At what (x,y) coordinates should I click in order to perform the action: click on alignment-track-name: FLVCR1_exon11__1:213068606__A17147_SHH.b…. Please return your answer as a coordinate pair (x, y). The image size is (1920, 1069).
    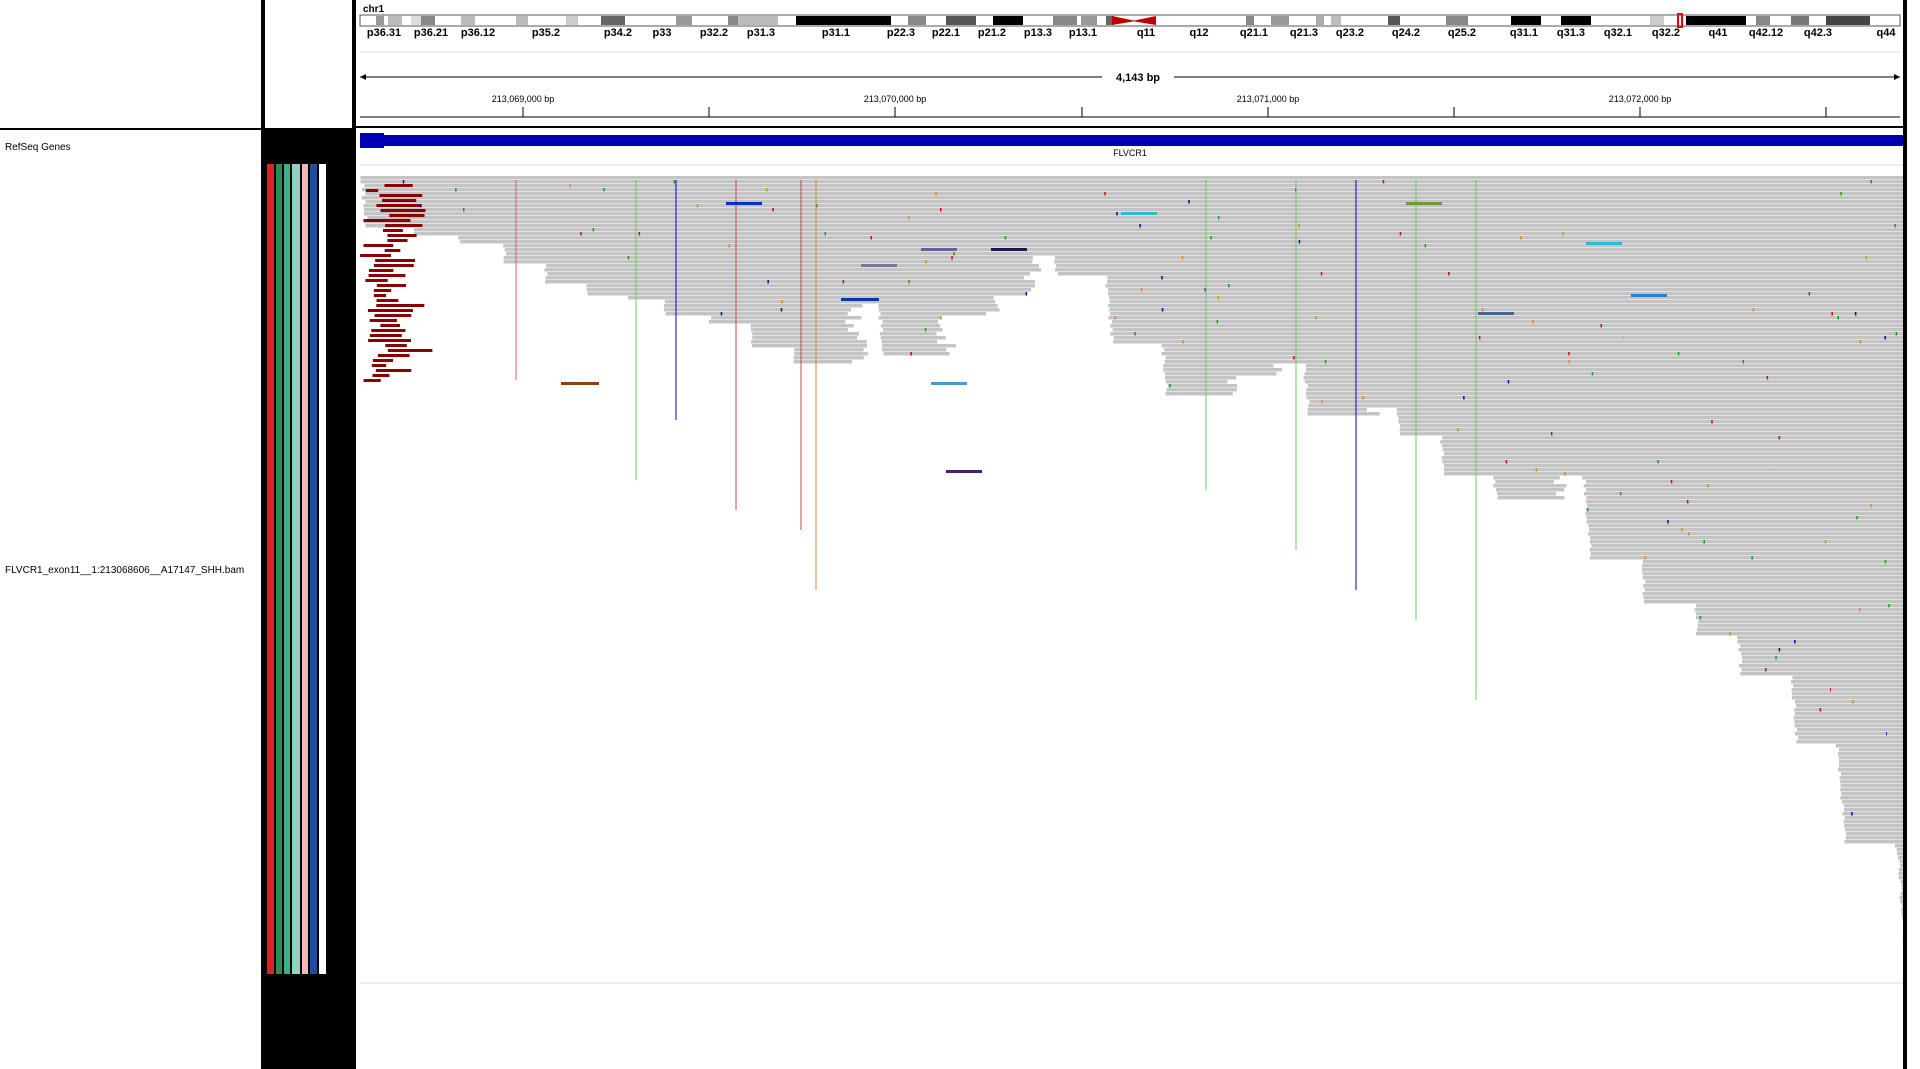
    Looking at the image, I should click on (124, 570).